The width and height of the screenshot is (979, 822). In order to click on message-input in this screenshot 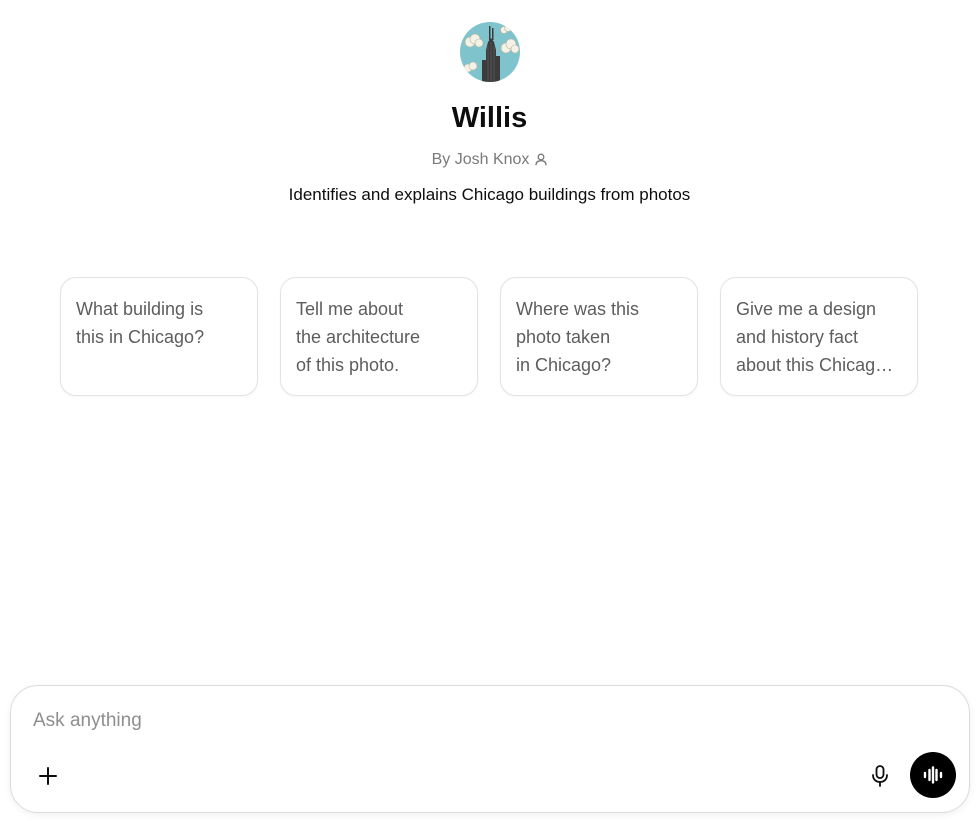, I will do `click(483, 721)`.